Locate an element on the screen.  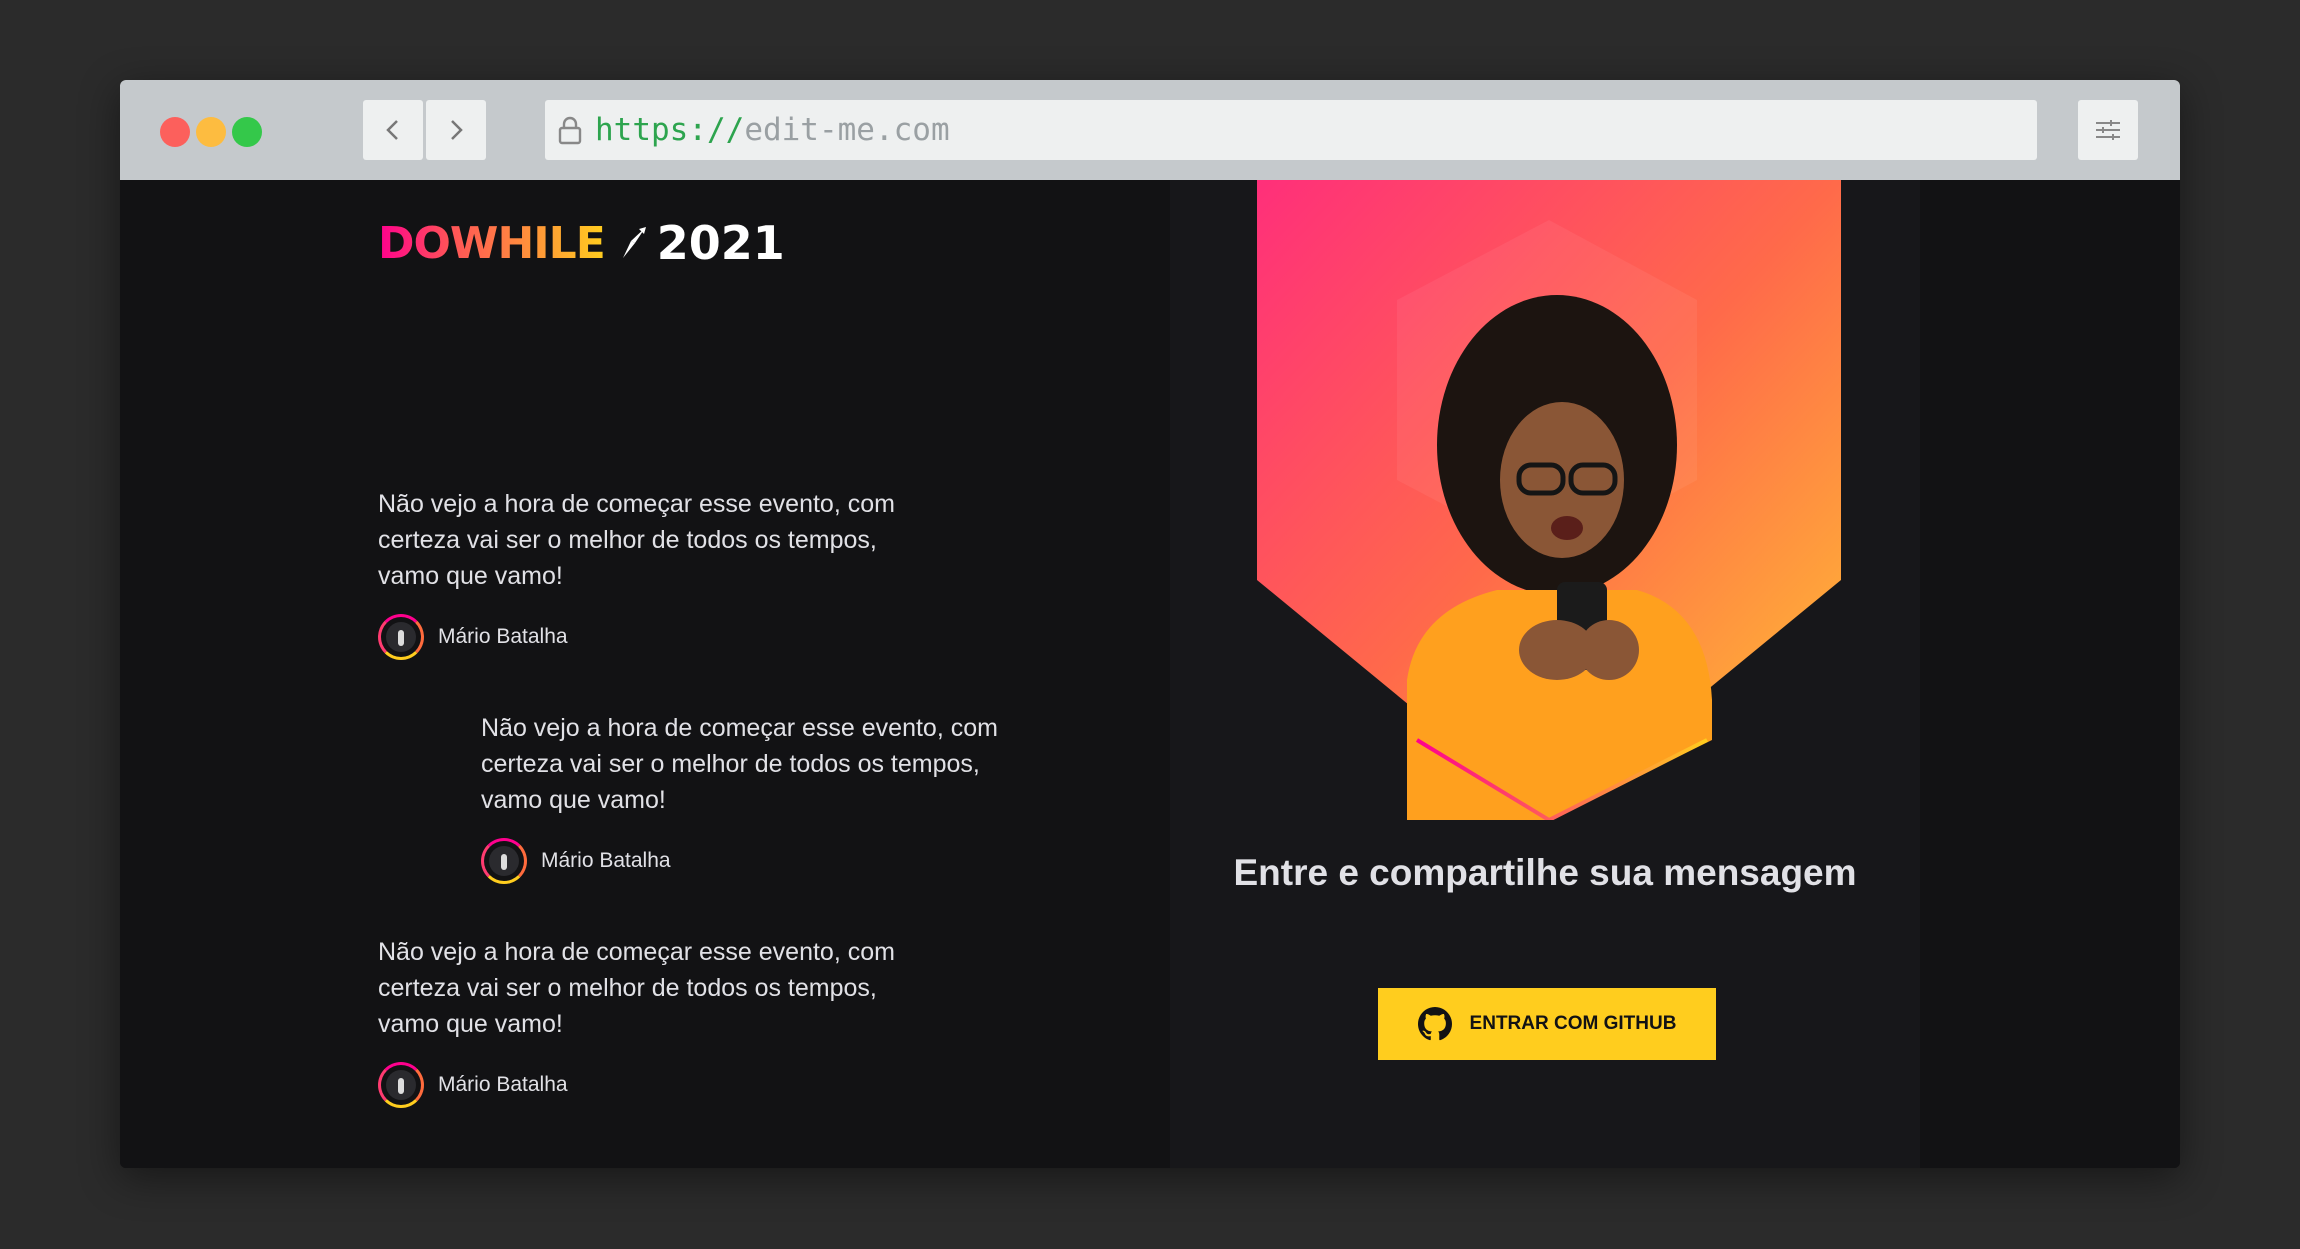
github-login-button: ENTRAR COM GITHUB is located at coordinates (1547, 1024).